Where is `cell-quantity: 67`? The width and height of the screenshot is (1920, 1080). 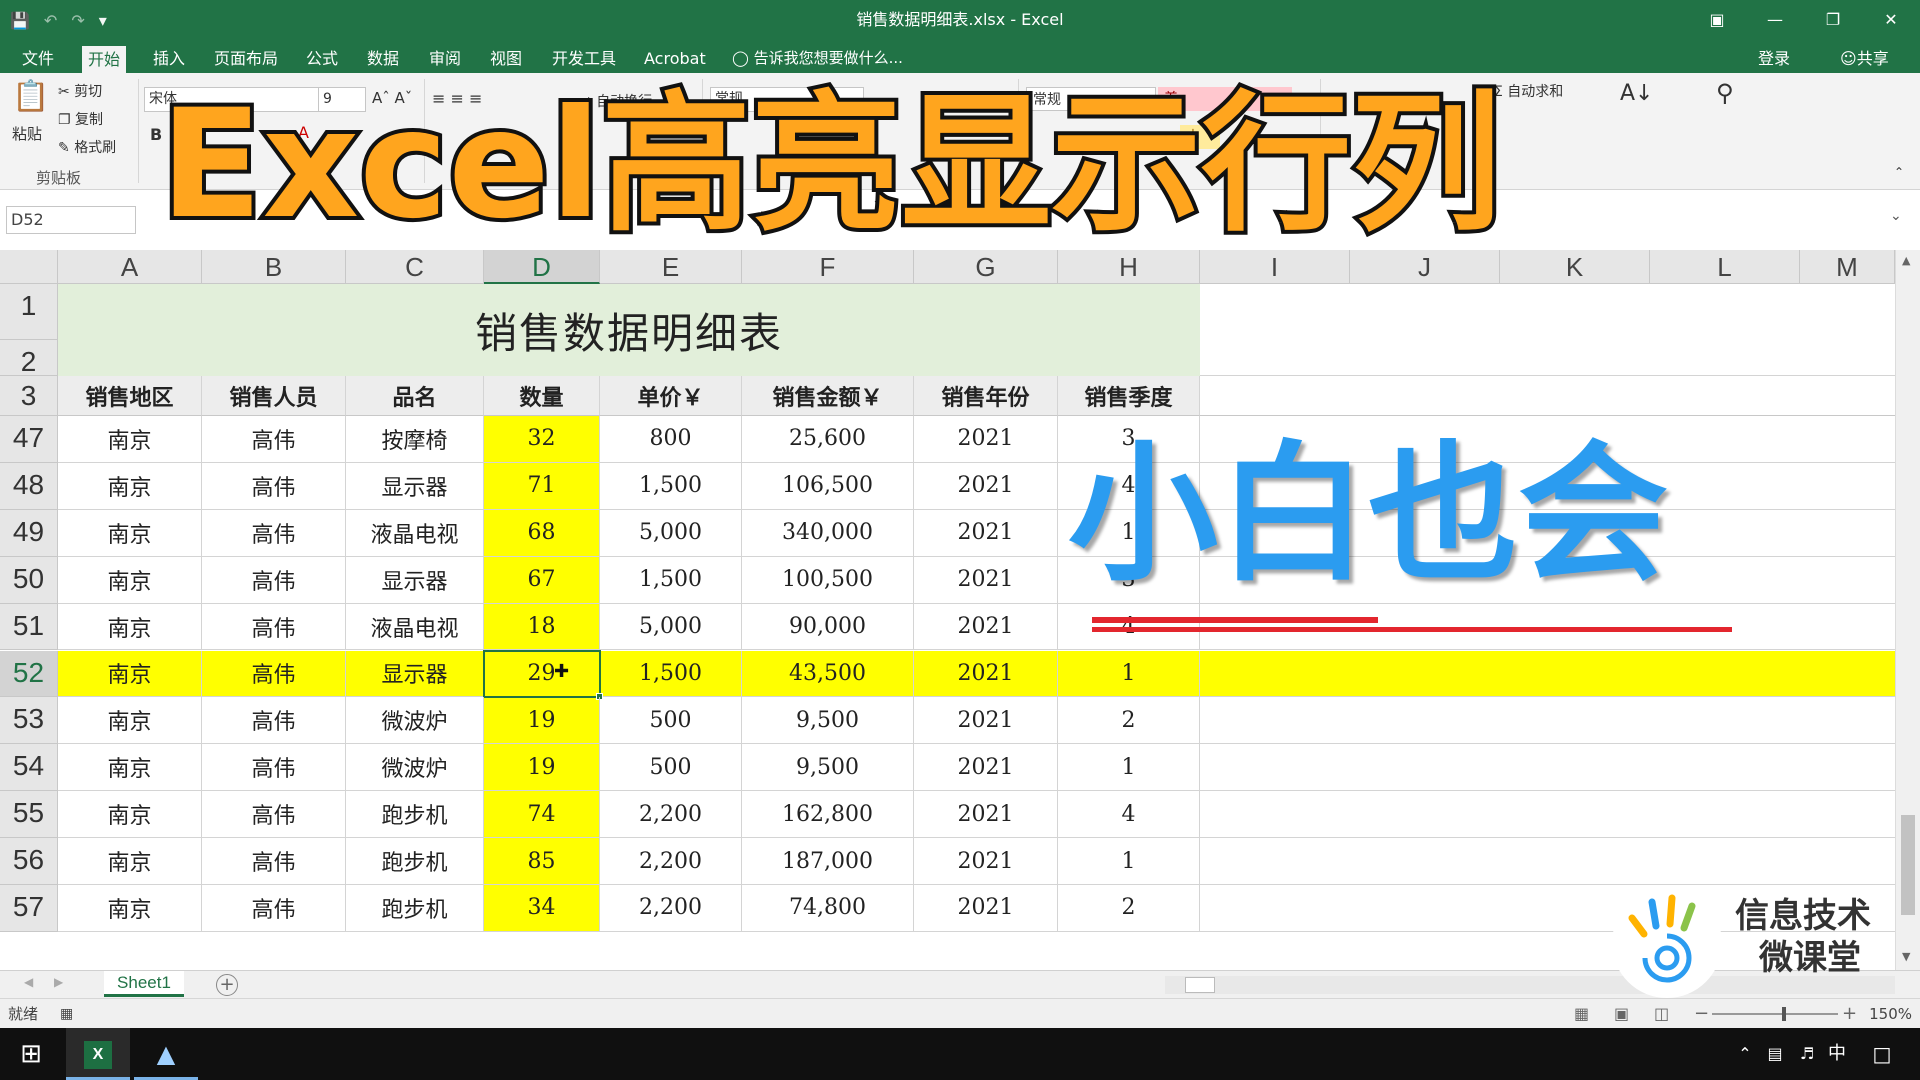
cell-quantity: 67 is located at coordinates (542, 580).